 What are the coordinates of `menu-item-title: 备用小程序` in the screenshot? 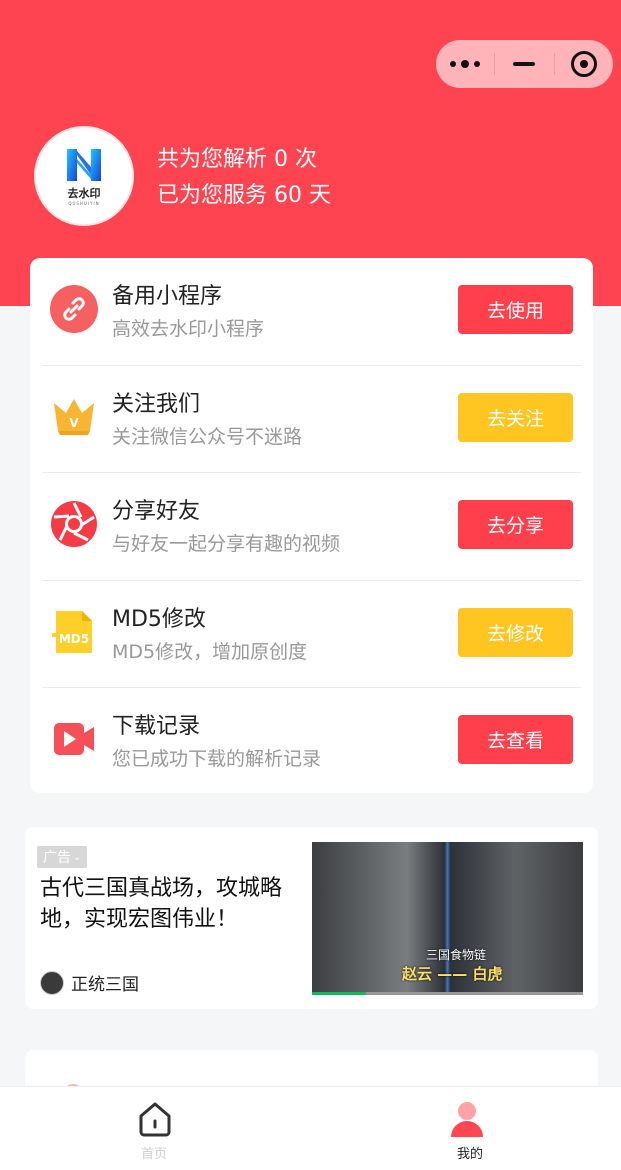 It's located at (167, 296).